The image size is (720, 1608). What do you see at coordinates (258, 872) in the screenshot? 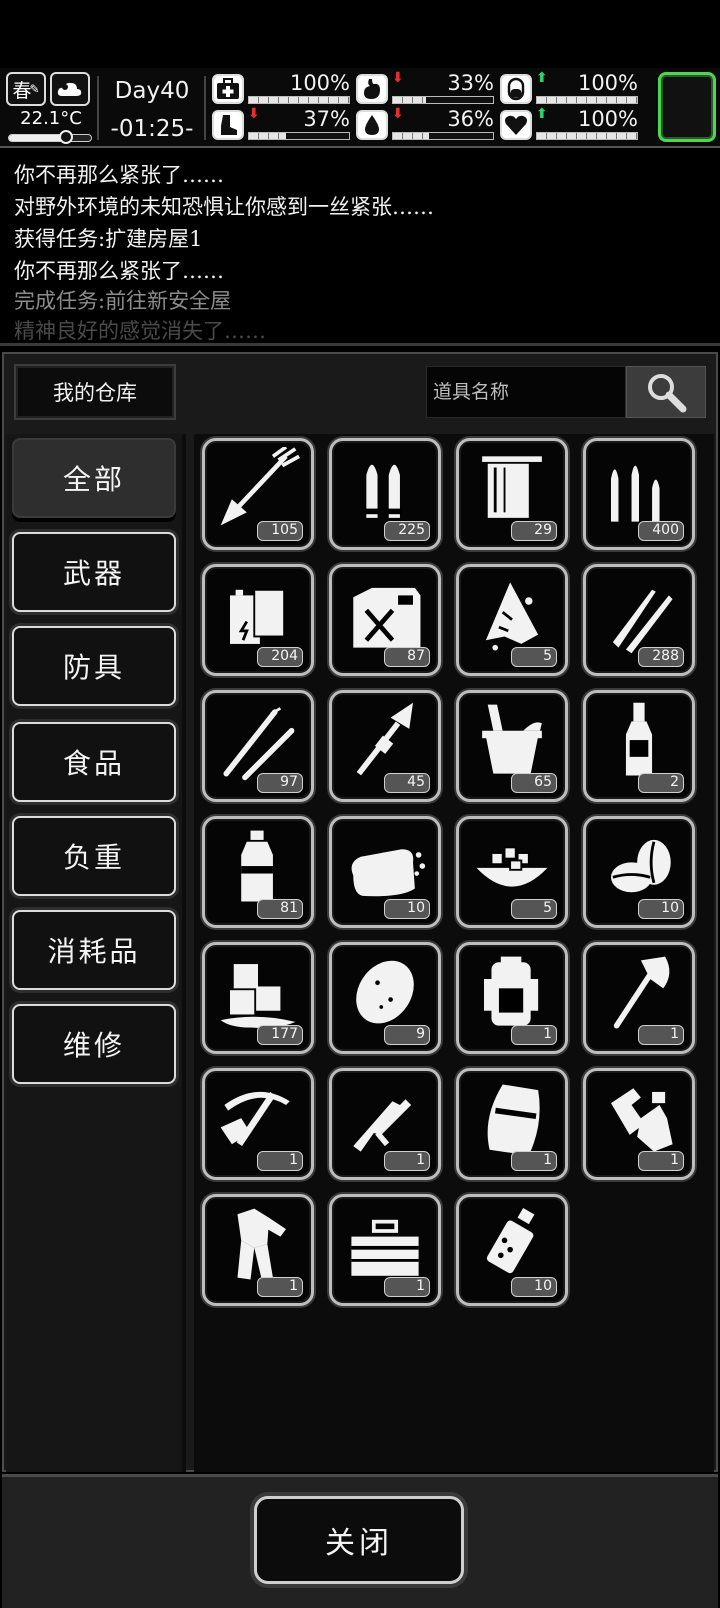
I see `inventory-item: 81` at bounding box center [258, 872].